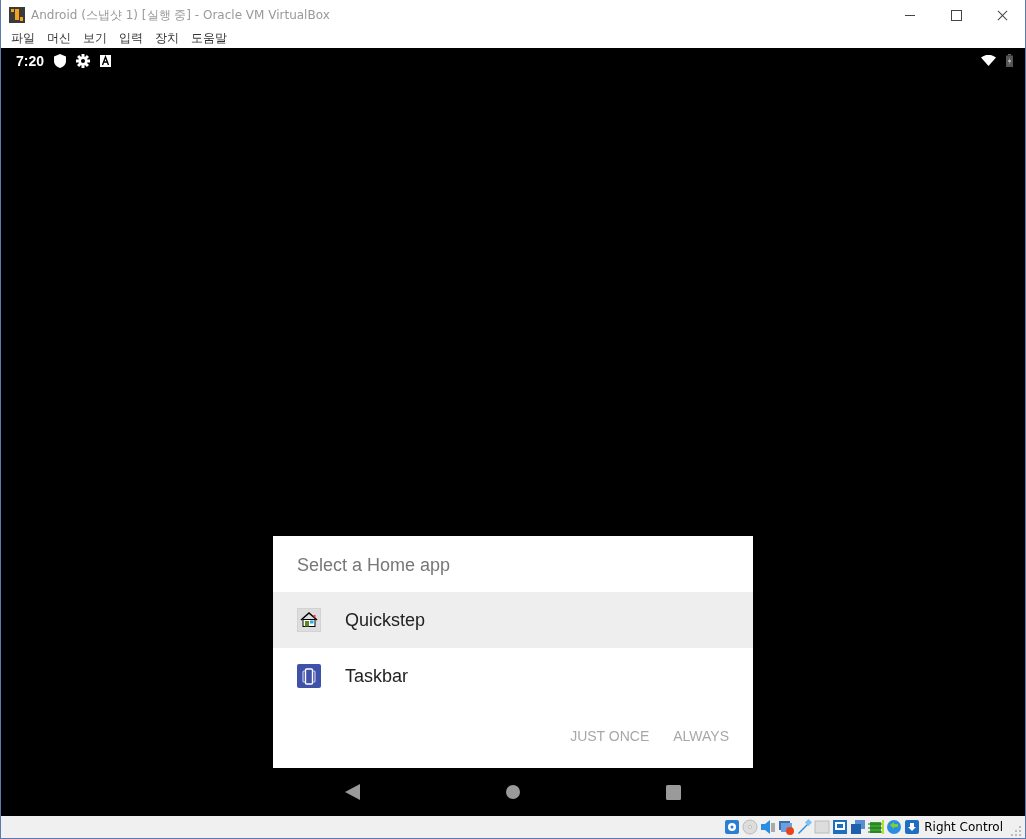  What do you see at coordinates (167, 39) in the screenshot?
I see `menu-item: 장치` at bounding box center [167, 39].